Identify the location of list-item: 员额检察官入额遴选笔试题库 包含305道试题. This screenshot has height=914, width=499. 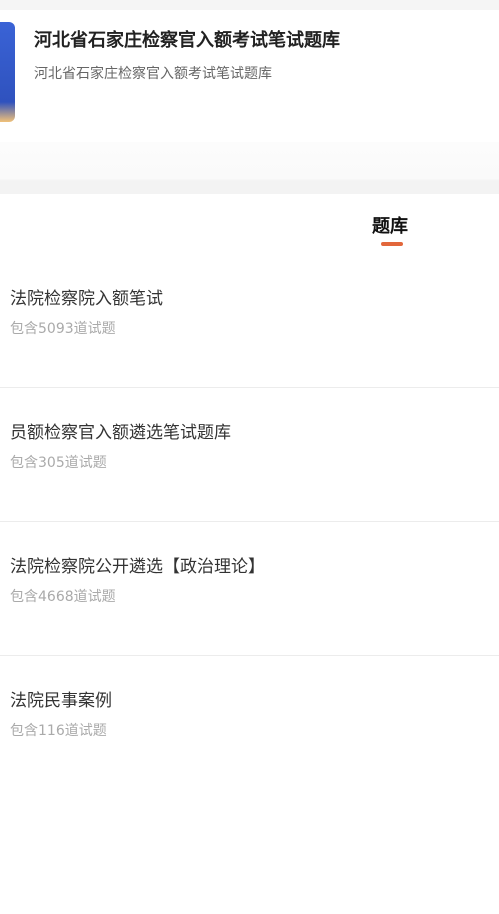
(249, 455).